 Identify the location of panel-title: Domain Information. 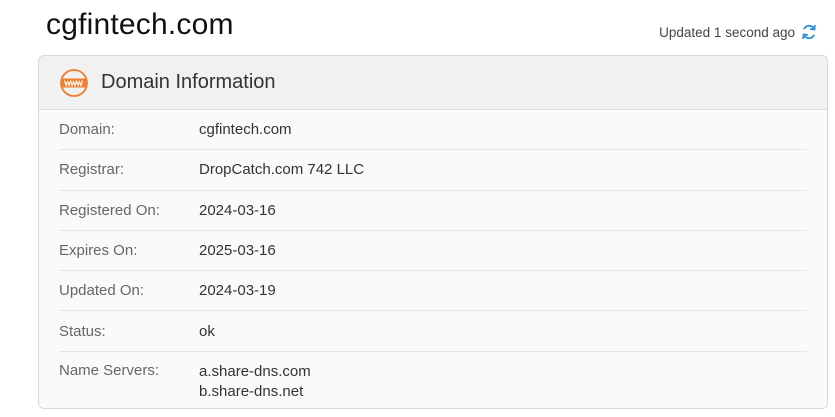
(188, 82).